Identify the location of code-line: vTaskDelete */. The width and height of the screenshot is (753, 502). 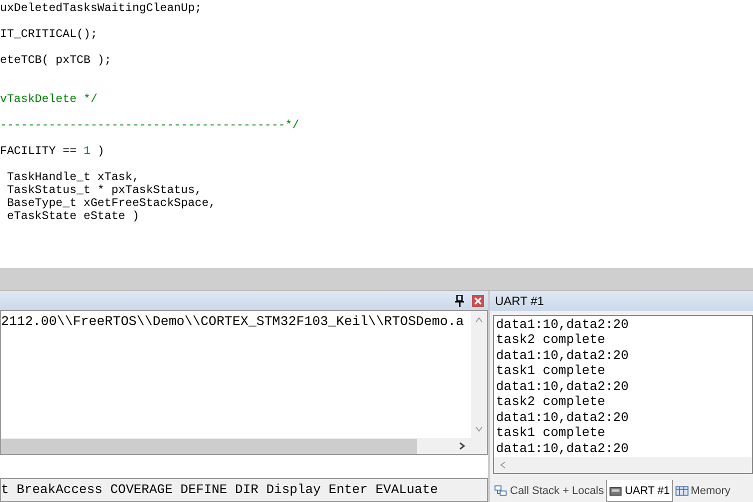
(49, 99).